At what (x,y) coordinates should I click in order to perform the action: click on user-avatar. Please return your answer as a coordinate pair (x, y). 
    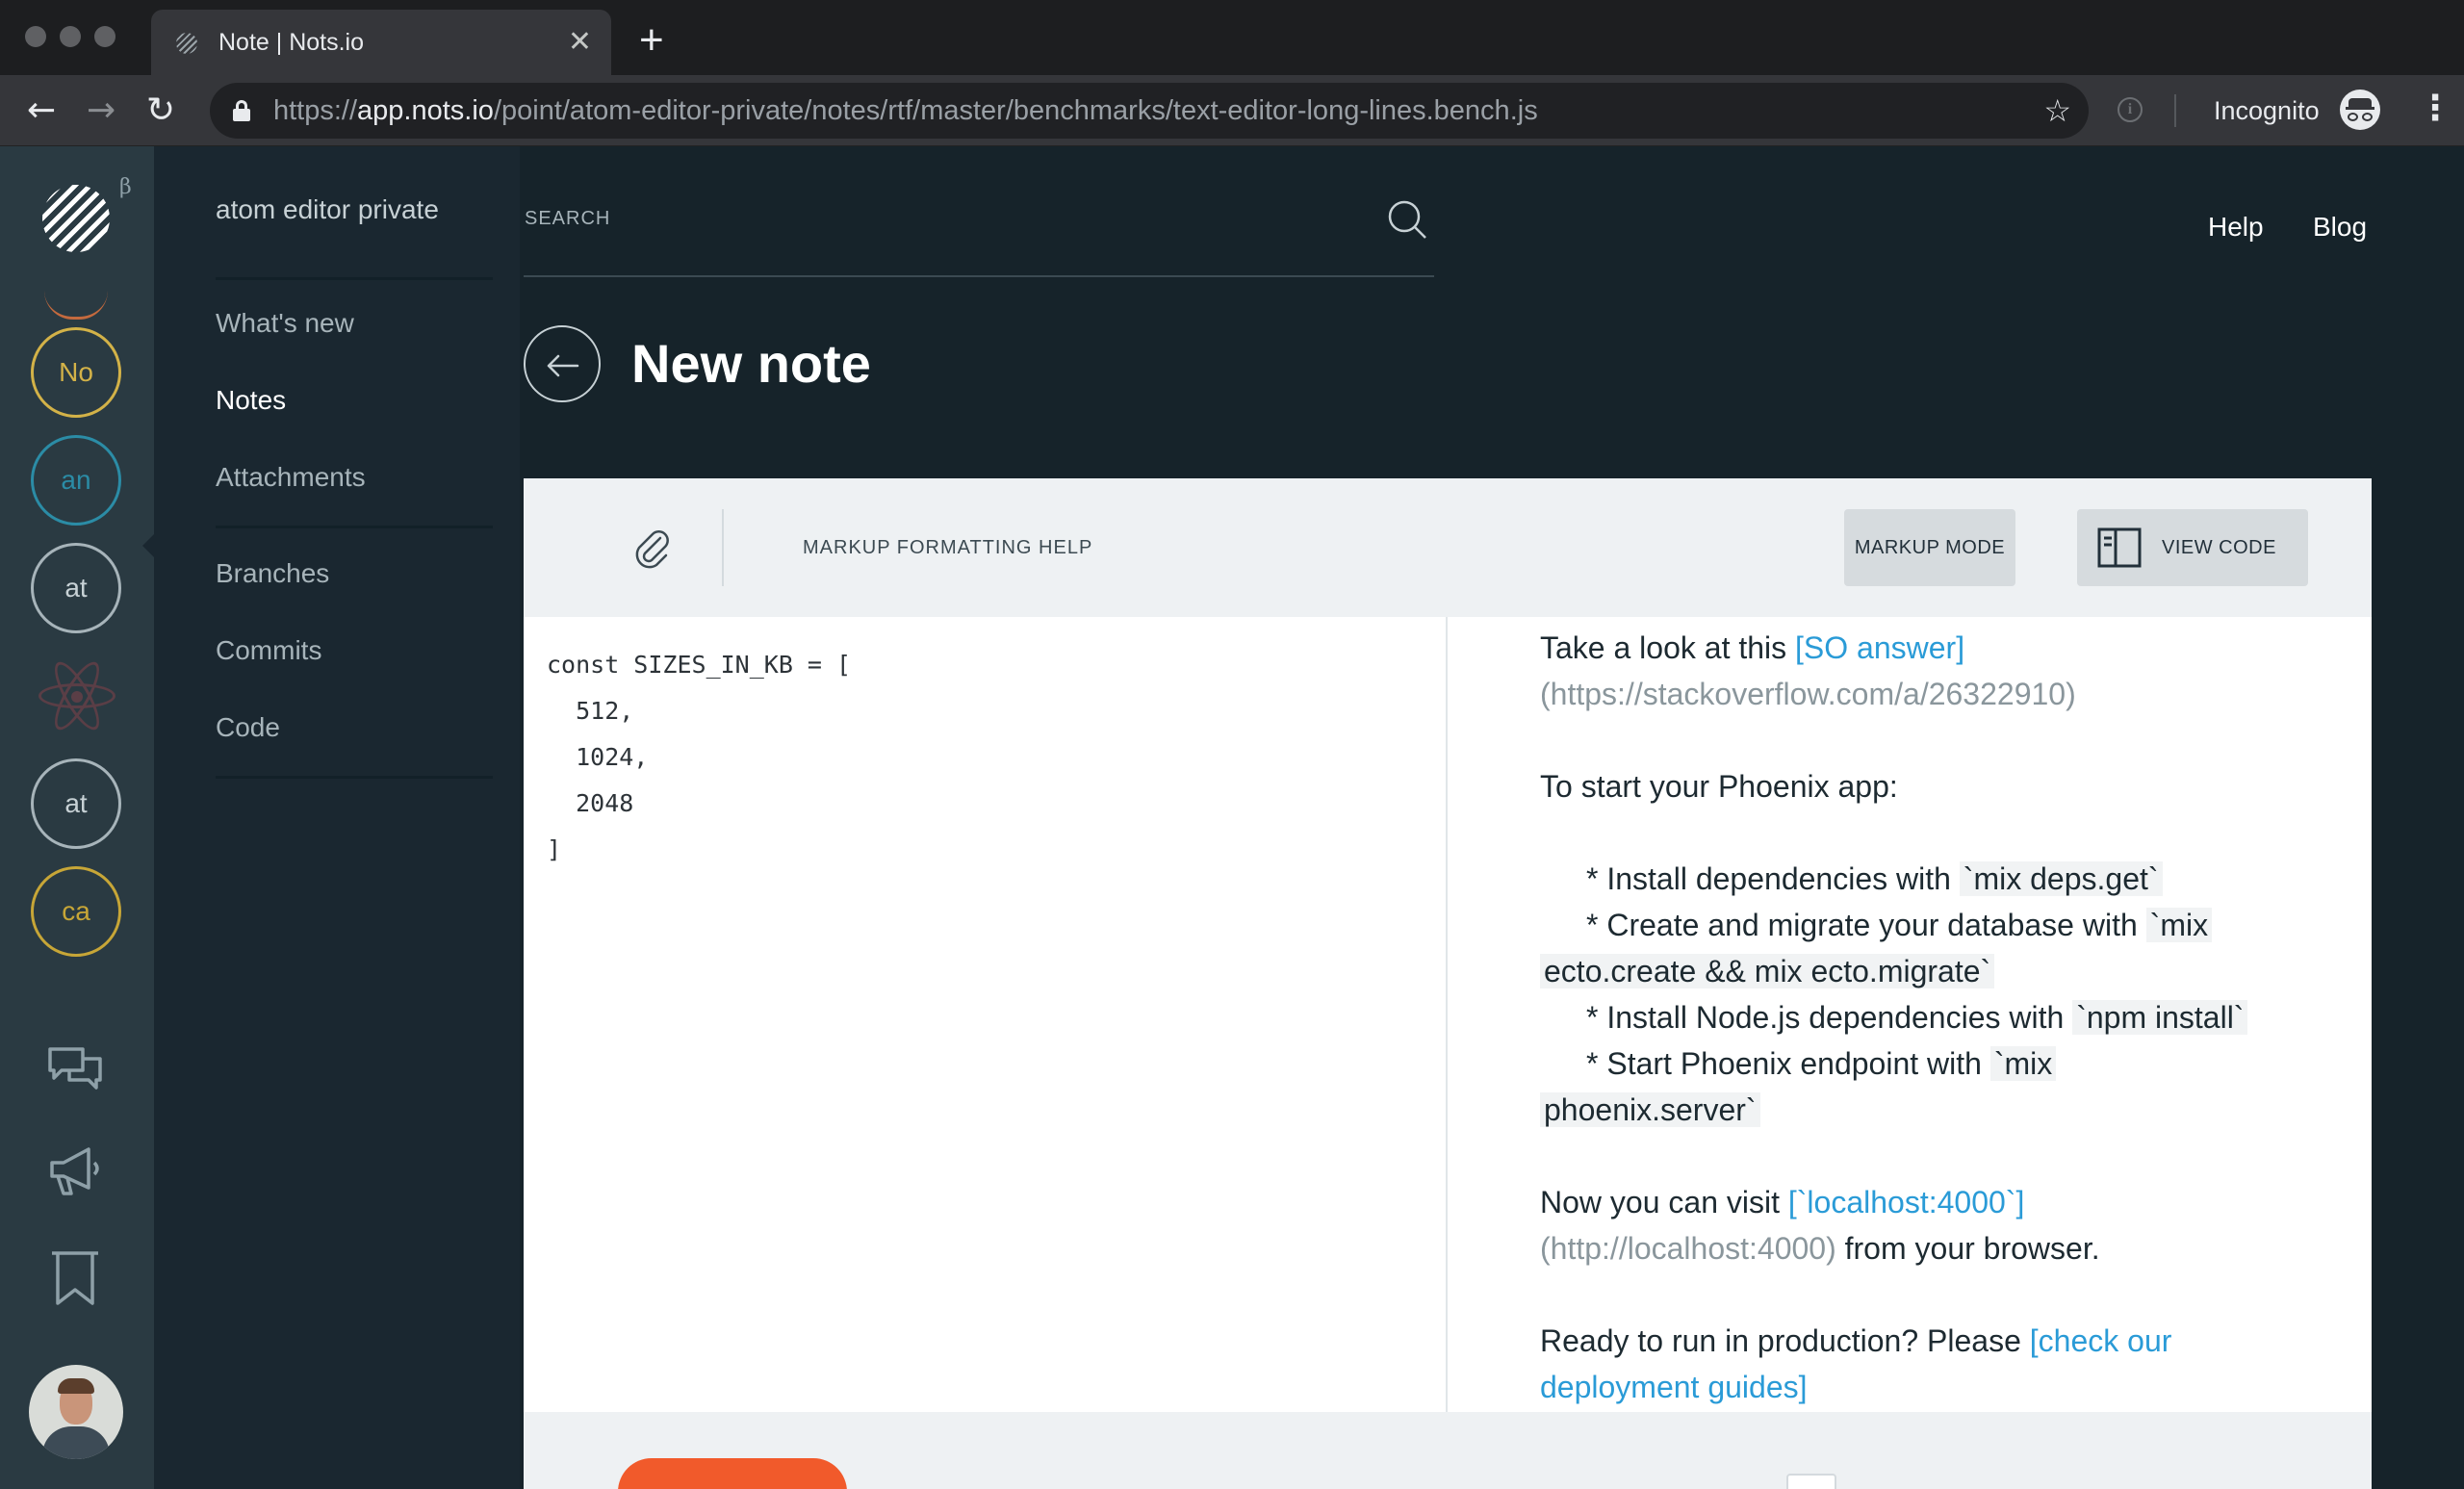
    Looking at the image, I should click on (76, 1412).